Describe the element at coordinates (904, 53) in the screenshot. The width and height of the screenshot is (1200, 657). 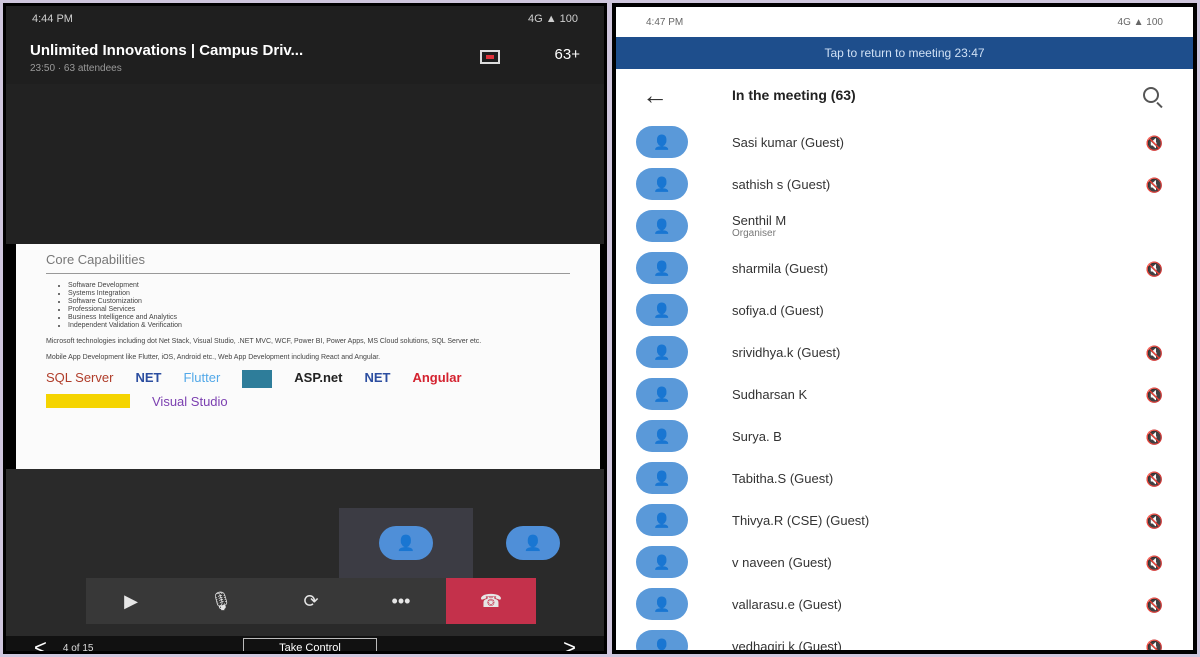
I see `return-to-meeting-banner: Tap to return to meeting 23:47` at that location.